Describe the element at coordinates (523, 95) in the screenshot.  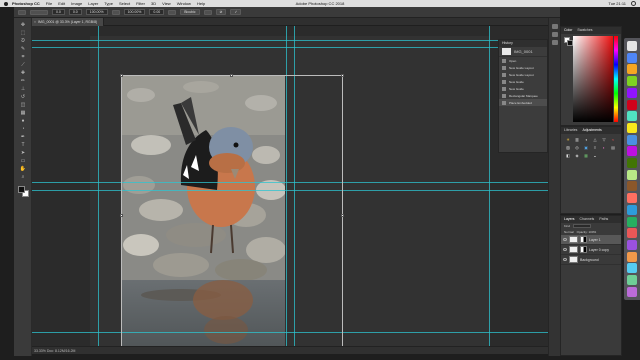
I see `history-item: Rectangular Marquee` at that location.